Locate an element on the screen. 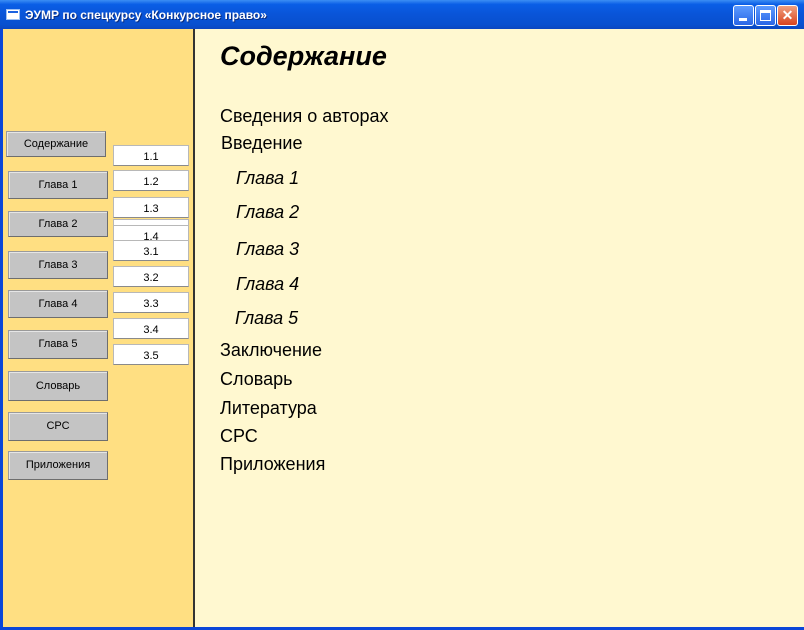 The image size is (804, 630). toc-link-introduction: Введение is located at coordinates (262, 143).